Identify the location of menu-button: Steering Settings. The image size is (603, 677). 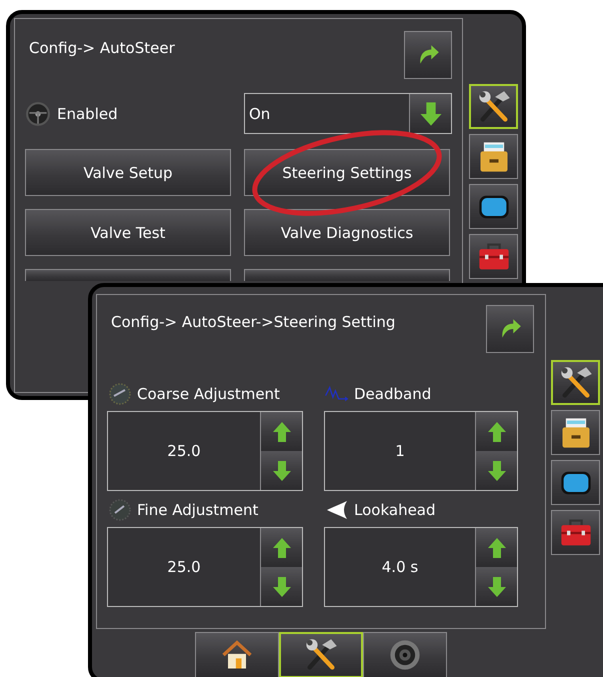
(347, 172).